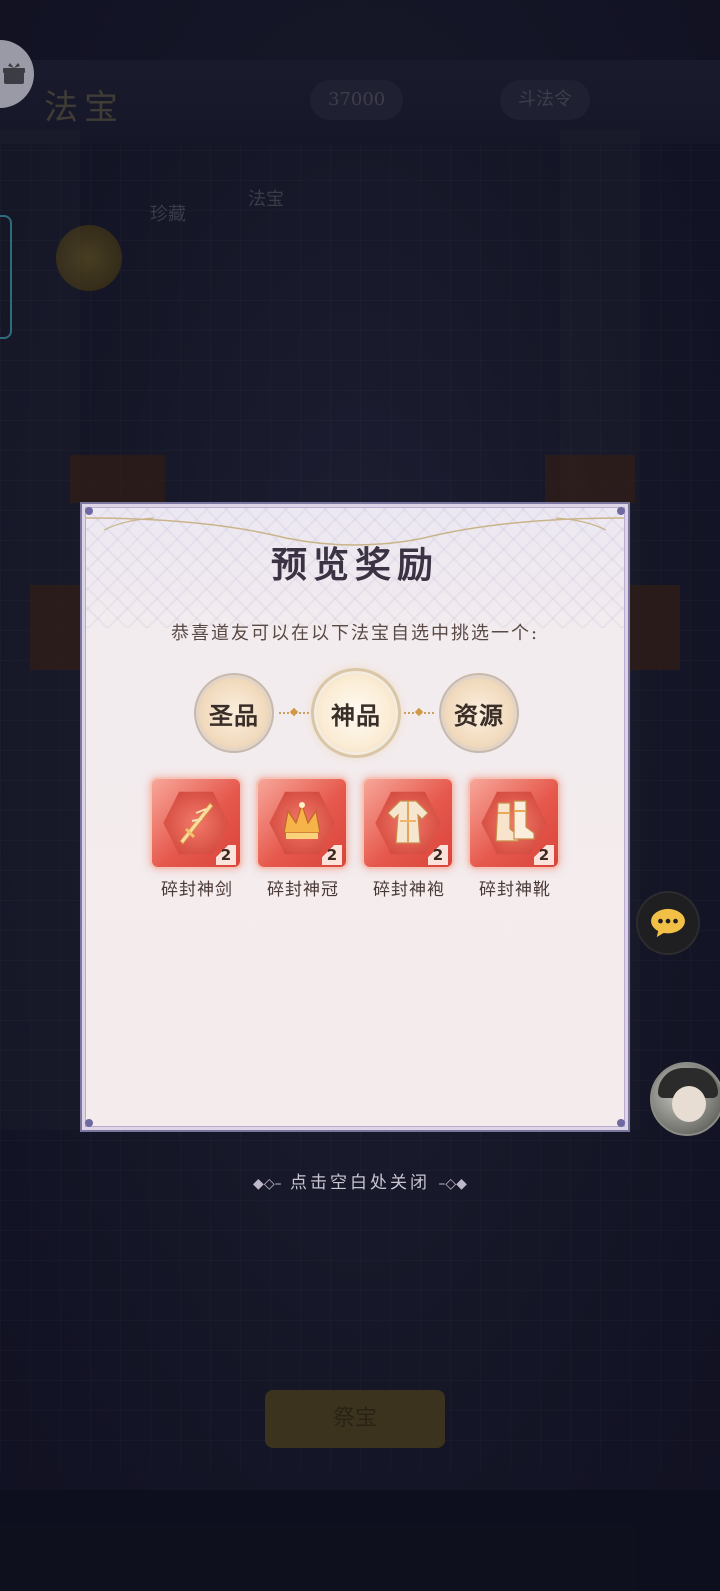  I want to click on side-edge-tab, so click(6, 277).